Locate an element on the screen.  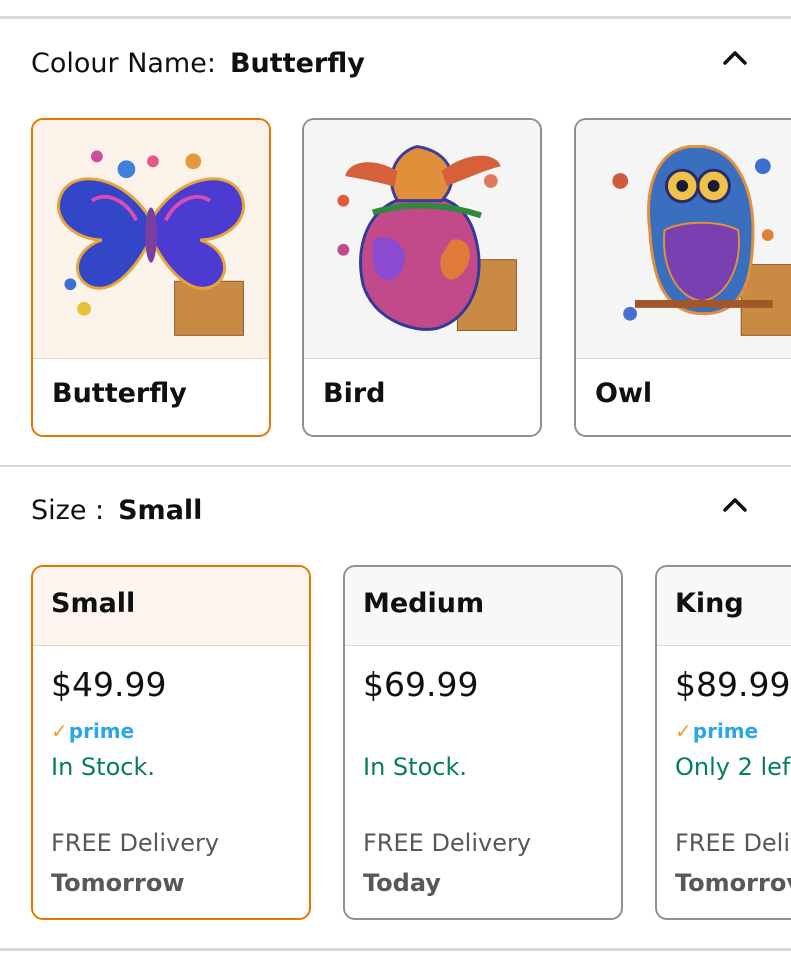
colour-section-header: Colour Name: Butterfly is located at coordinates (198, 63).